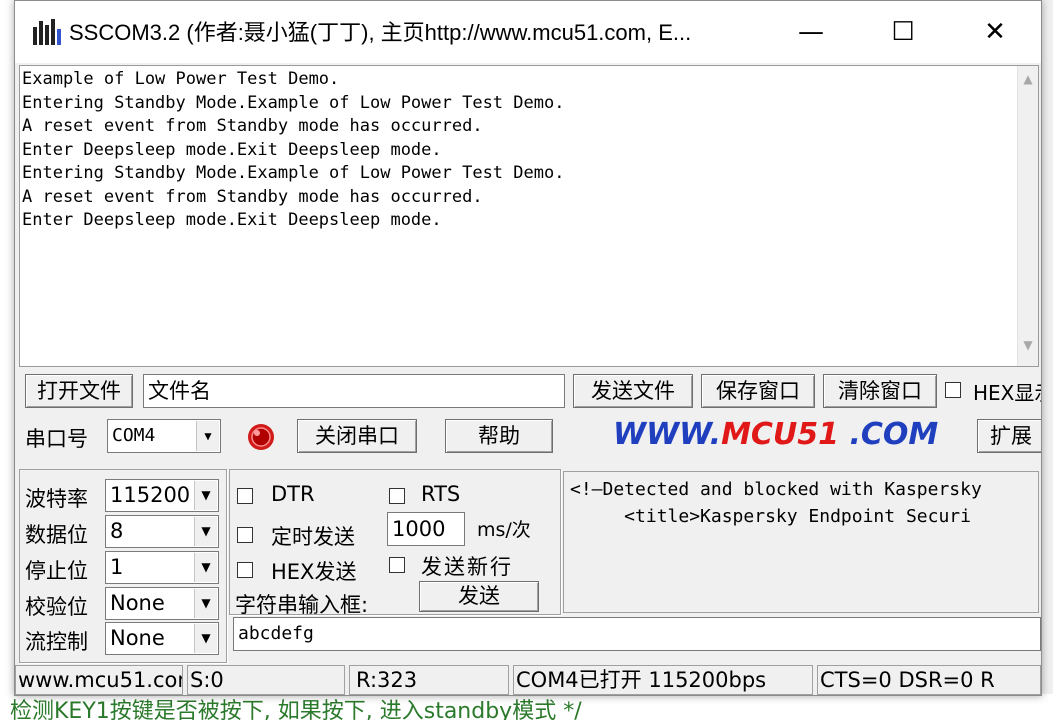 The width and height of the screenshot is (1053, 720). Describe the element at coordinates (499, 436) in the screenshot. I see `help-button: 帮助` at that location.